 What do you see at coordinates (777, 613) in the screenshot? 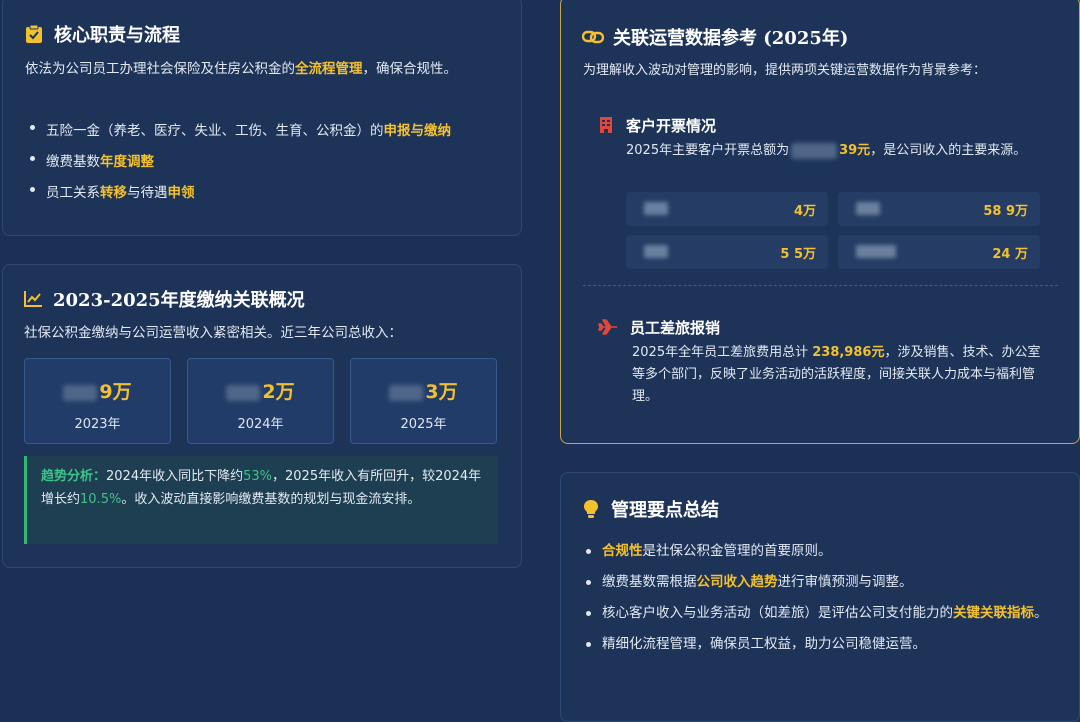
I see `bullet-text: 核心客户收入与业务活动（如差旅）是评估公司支付能力的` at bounding box center [777, 613].